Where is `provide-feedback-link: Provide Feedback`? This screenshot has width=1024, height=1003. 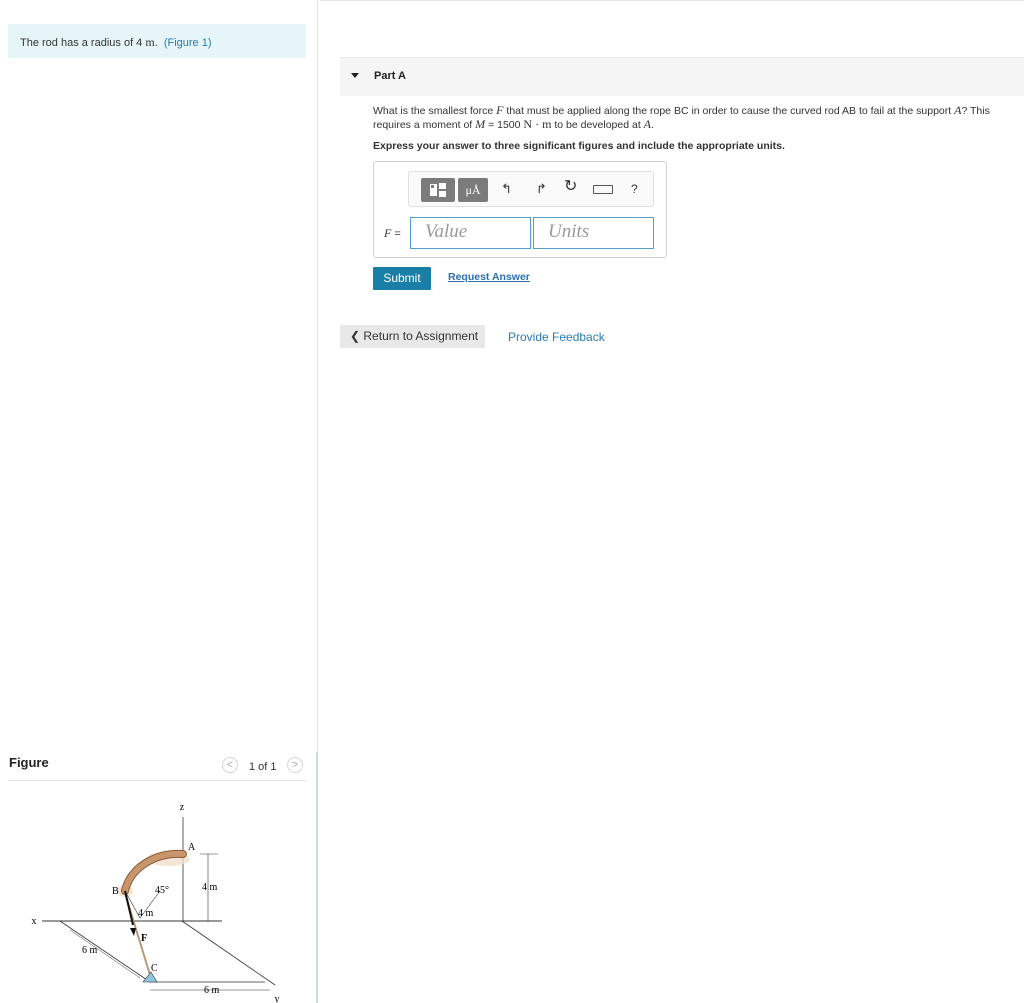
provide-feedback-link: Provide Feedback is located at coordinates (556, 337).